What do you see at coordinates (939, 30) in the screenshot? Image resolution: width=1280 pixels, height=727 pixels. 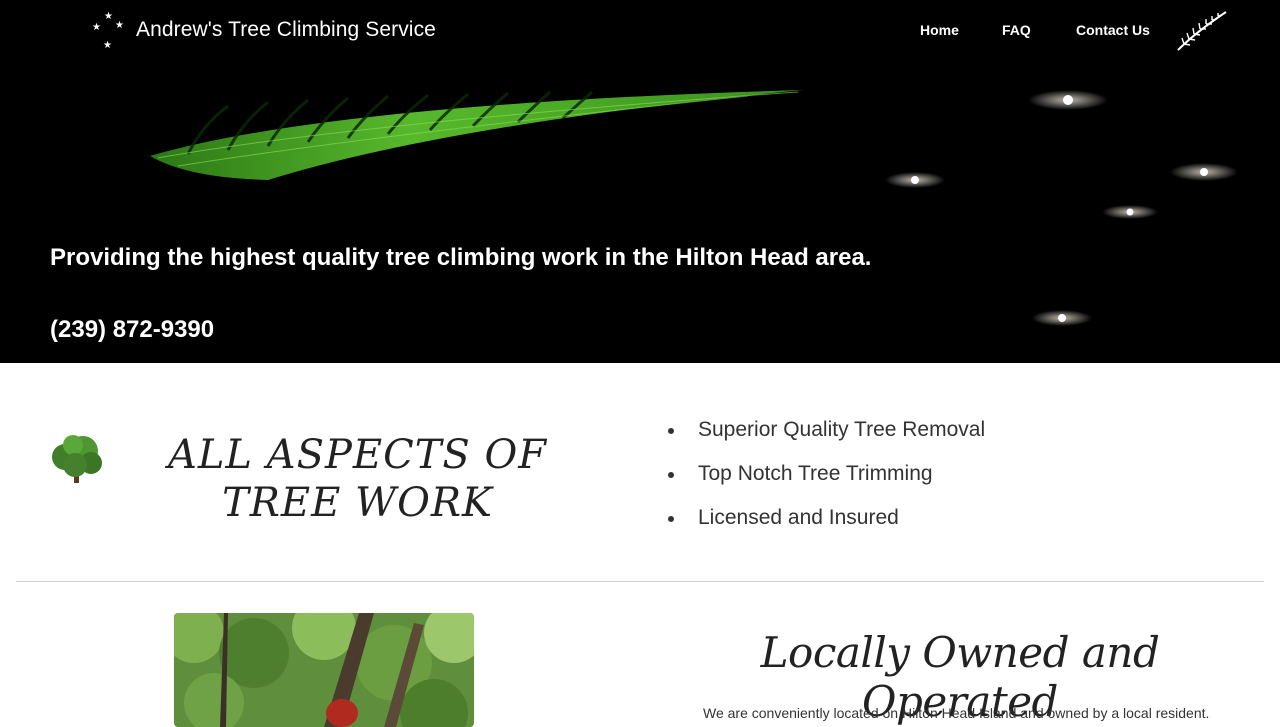 I see `nav-home-link: Home` at bounding box center [939, 30].